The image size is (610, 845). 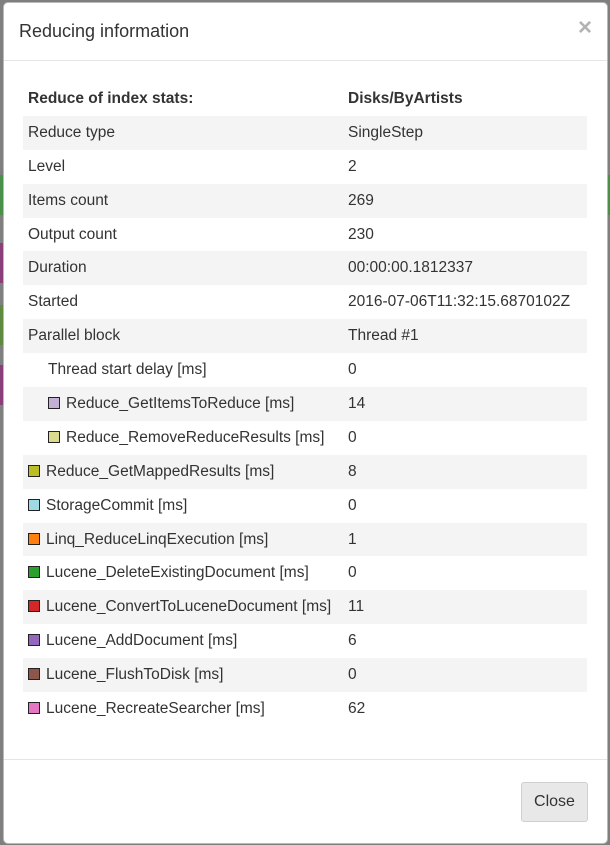 What do you see at coordinates (465, 471) in the screenshot?
I see `row-value: 8` at bounding box center [465, 471].